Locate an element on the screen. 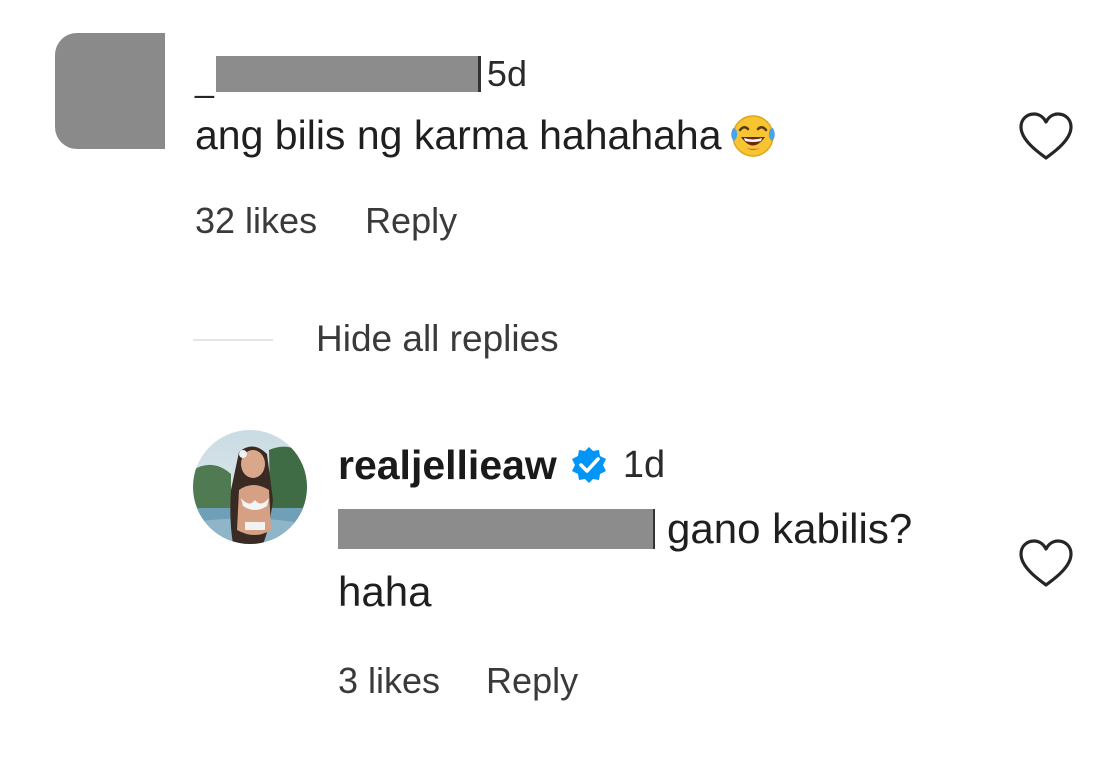 The image size is (1120, 777). replies-divider-line is located at coordinates (233, 340).